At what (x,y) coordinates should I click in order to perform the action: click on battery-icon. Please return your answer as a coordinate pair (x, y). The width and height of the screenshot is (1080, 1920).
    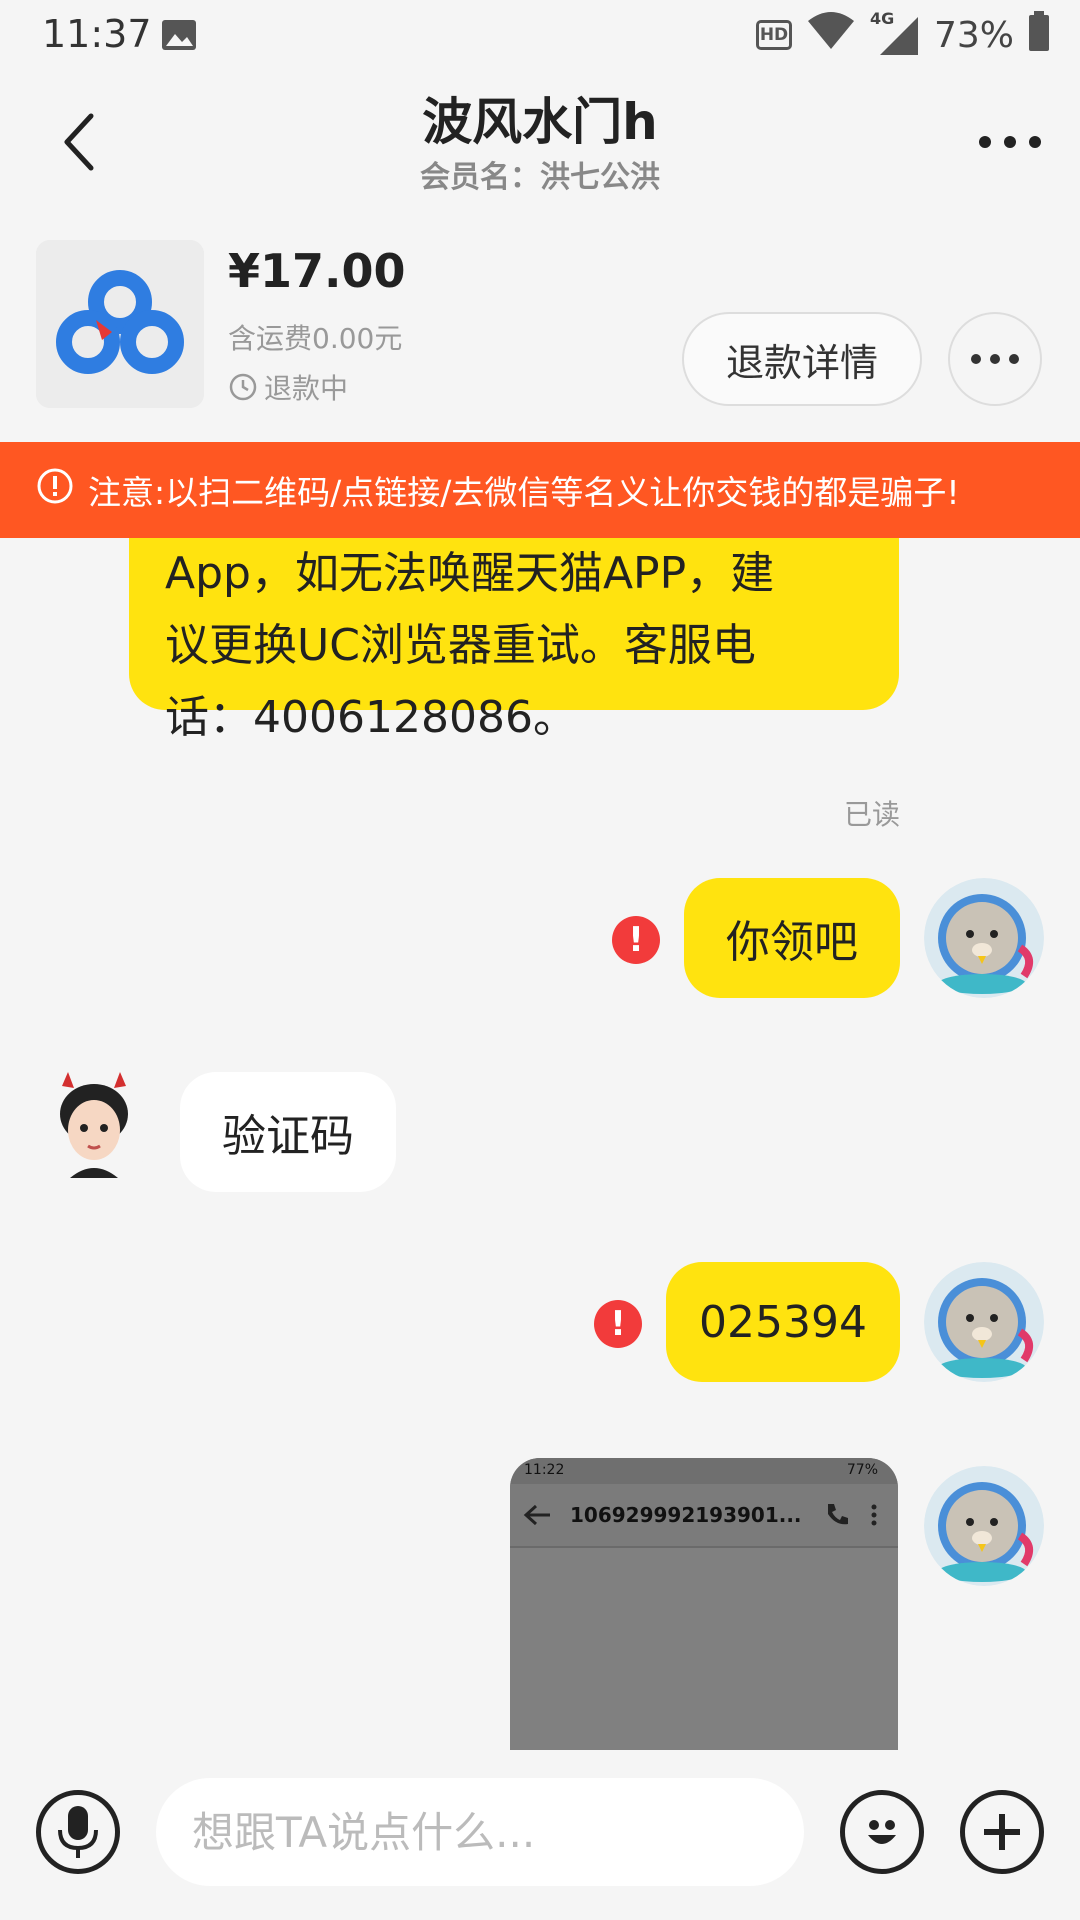
    Looking at the image, I should click on (1039, 35).